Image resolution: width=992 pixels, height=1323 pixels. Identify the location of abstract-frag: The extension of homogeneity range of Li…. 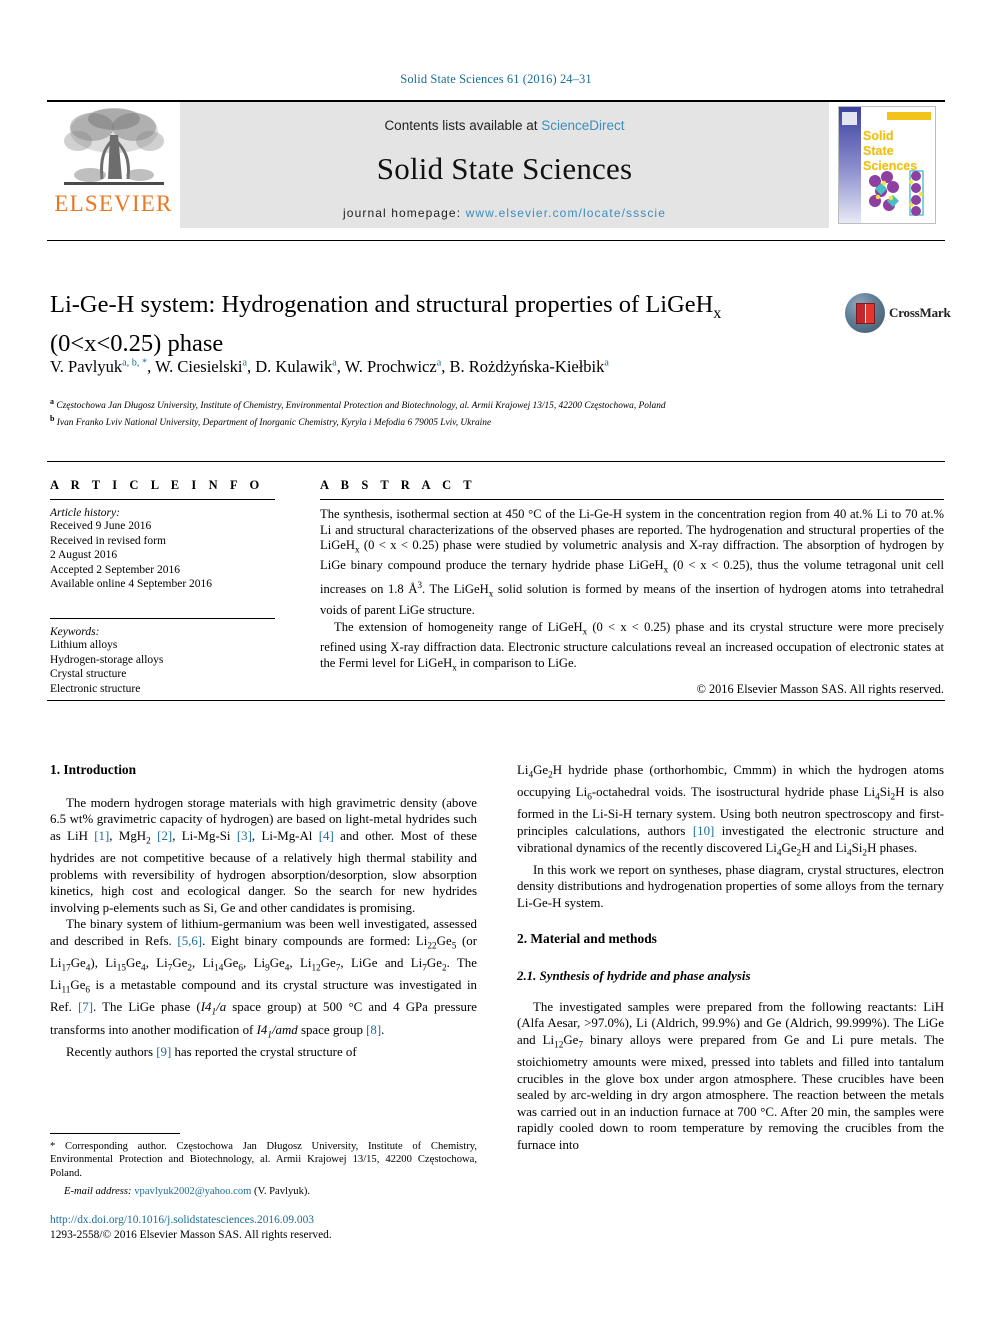
(458, 627).